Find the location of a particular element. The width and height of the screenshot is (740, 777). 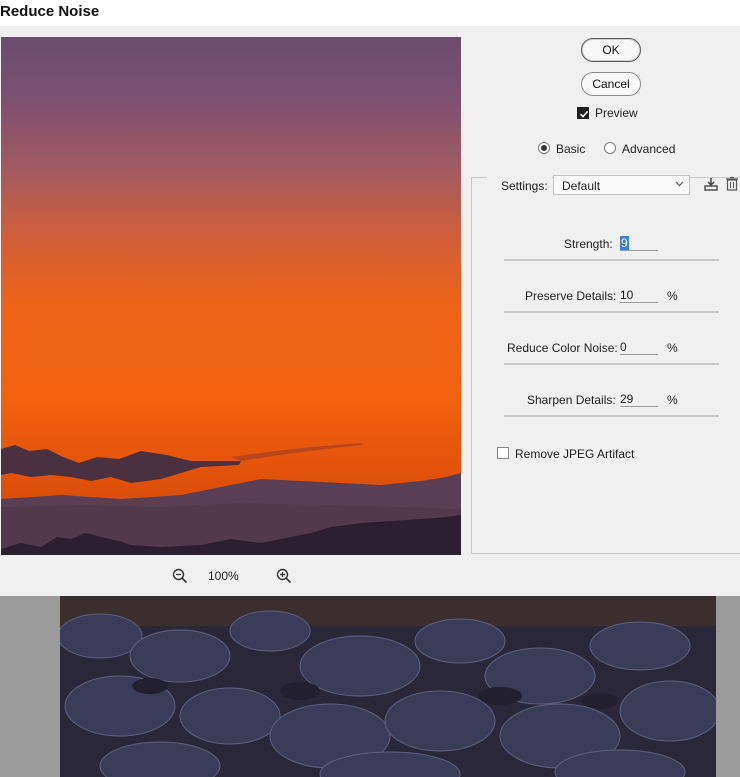

sharpen-details-input: 29 is located at coordinates (639, 399).